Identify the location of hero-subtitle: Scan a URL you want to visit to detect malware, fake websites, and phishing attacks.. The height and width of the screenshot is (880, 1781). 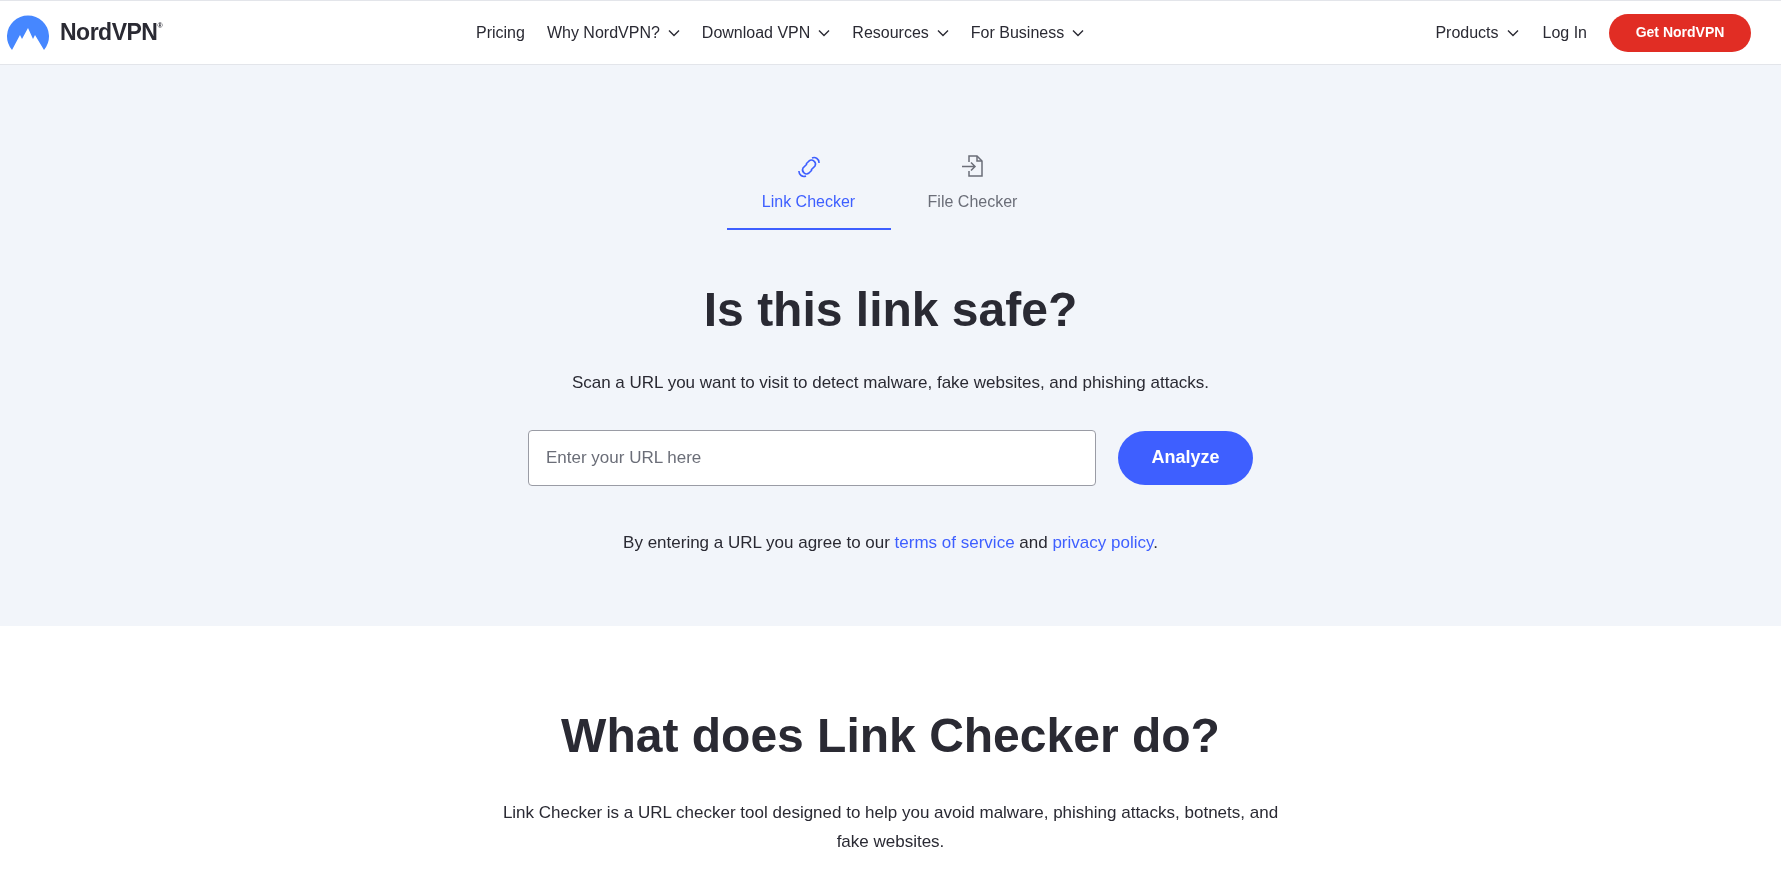
(890, 383).